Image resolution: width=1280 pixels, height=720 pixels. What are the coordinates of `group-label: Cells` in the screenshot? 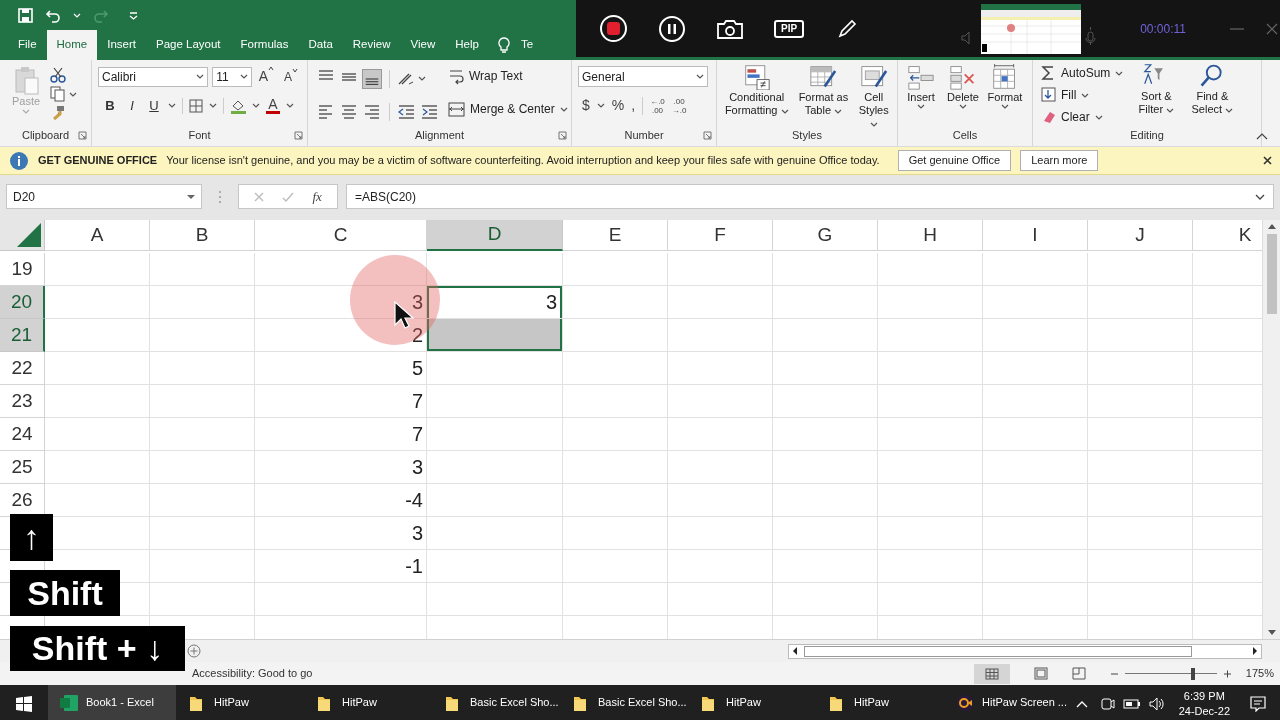 It's located at (965, 135).